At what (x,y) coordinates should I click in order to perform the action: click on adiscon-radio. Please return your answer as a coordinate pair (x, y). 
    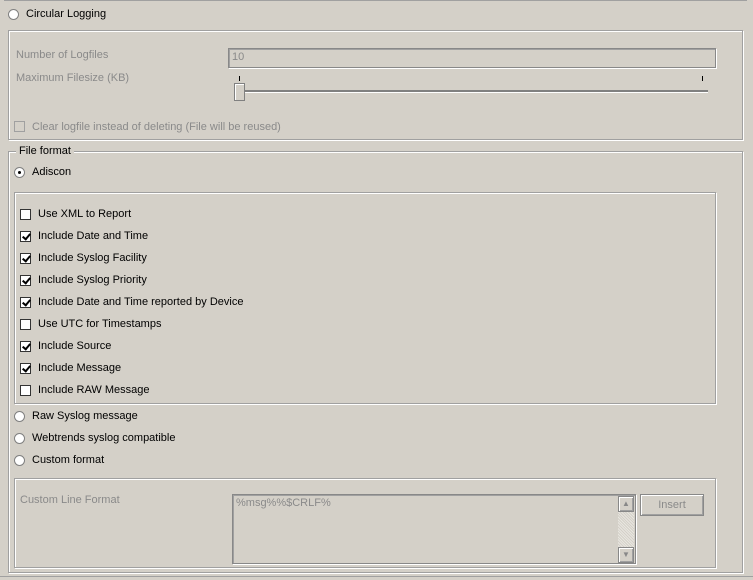
    Looking at the image, I should click on (19, 172).